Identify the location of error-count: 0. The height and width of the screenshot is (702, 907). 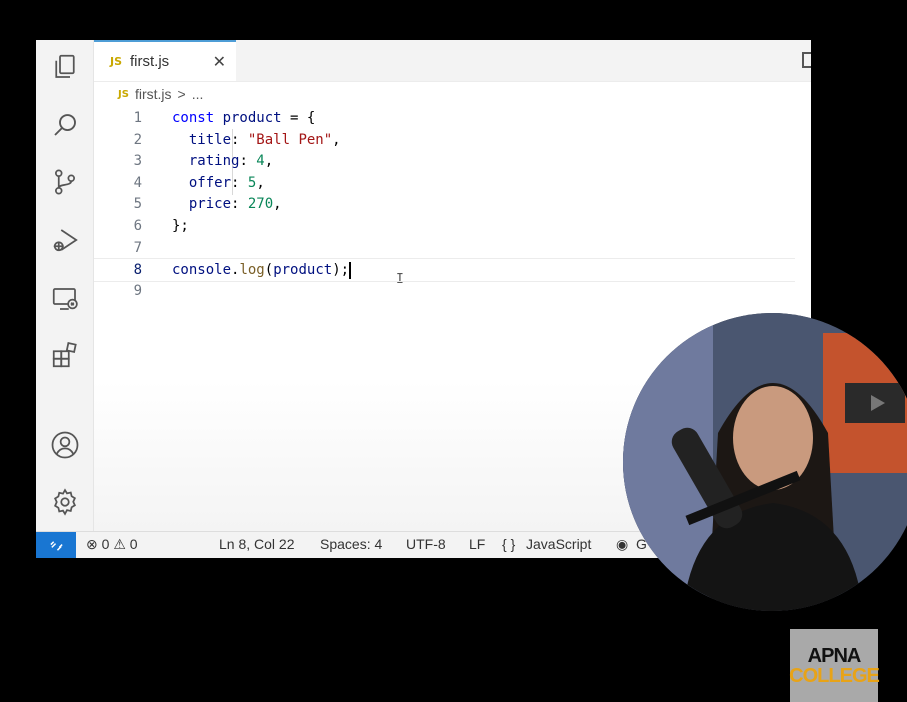
(105, 544).